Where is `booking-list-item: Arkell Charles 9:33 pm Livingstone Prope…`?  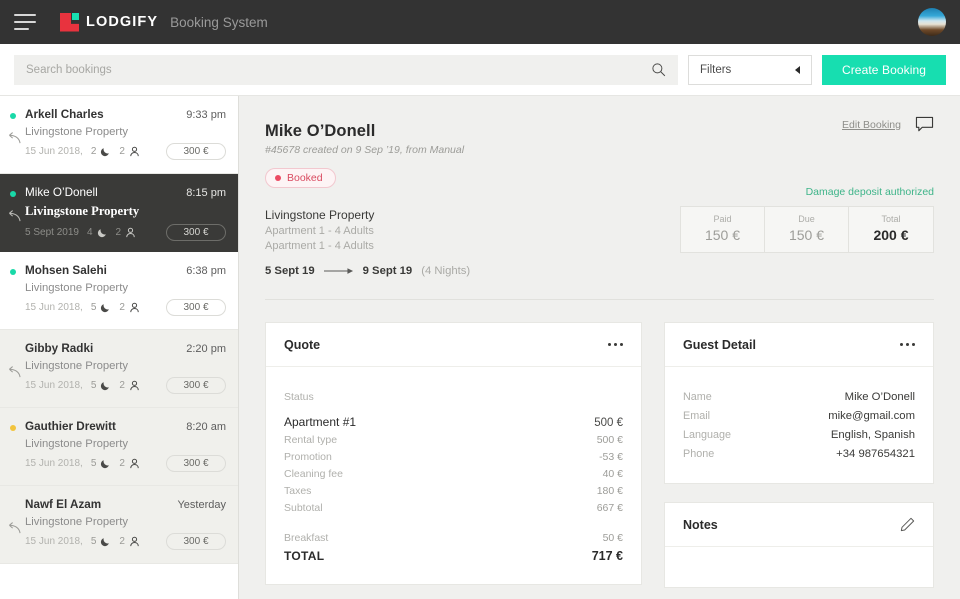
booking-list-item: Arkell Charles 9:33 pm Livingstone Prope… is located at coordinates (119, 135).